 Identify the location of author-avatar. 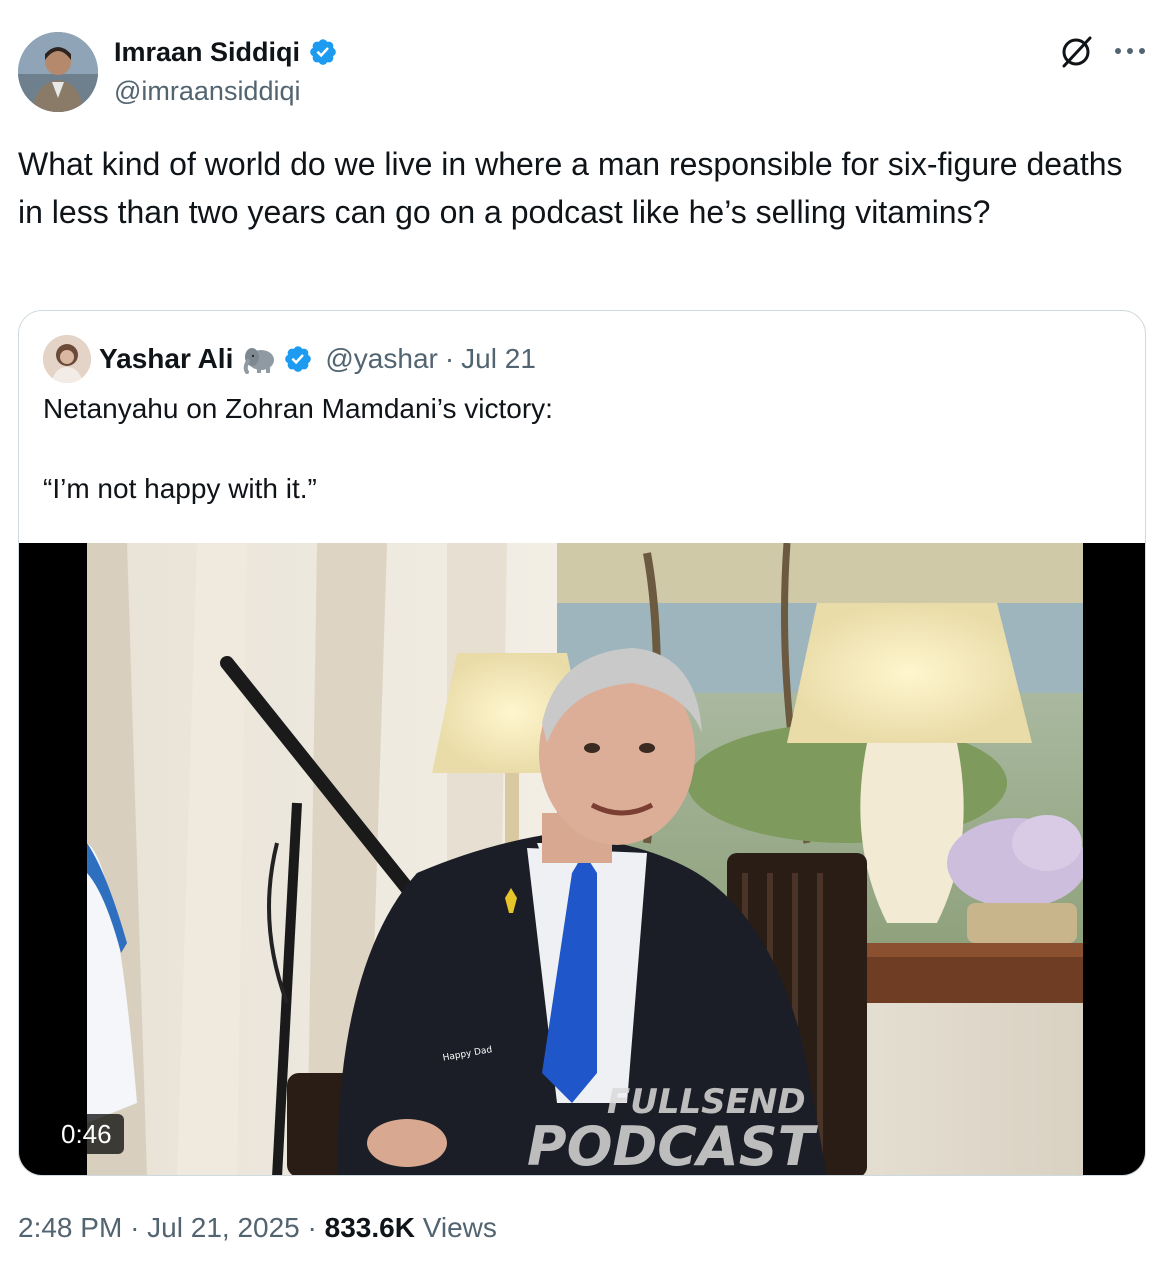
(58, 72).